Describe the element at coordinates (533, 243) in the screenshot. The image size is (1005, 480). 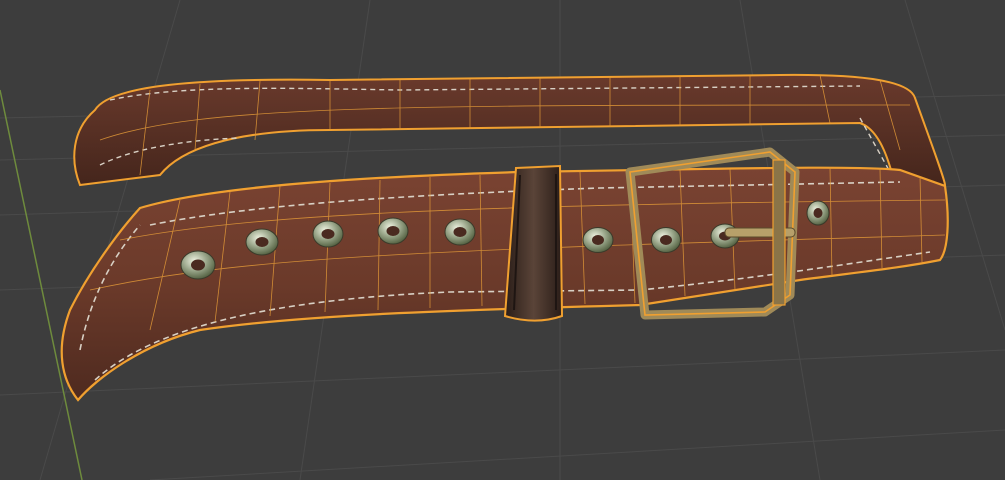
I see `belt-loop` at that location.